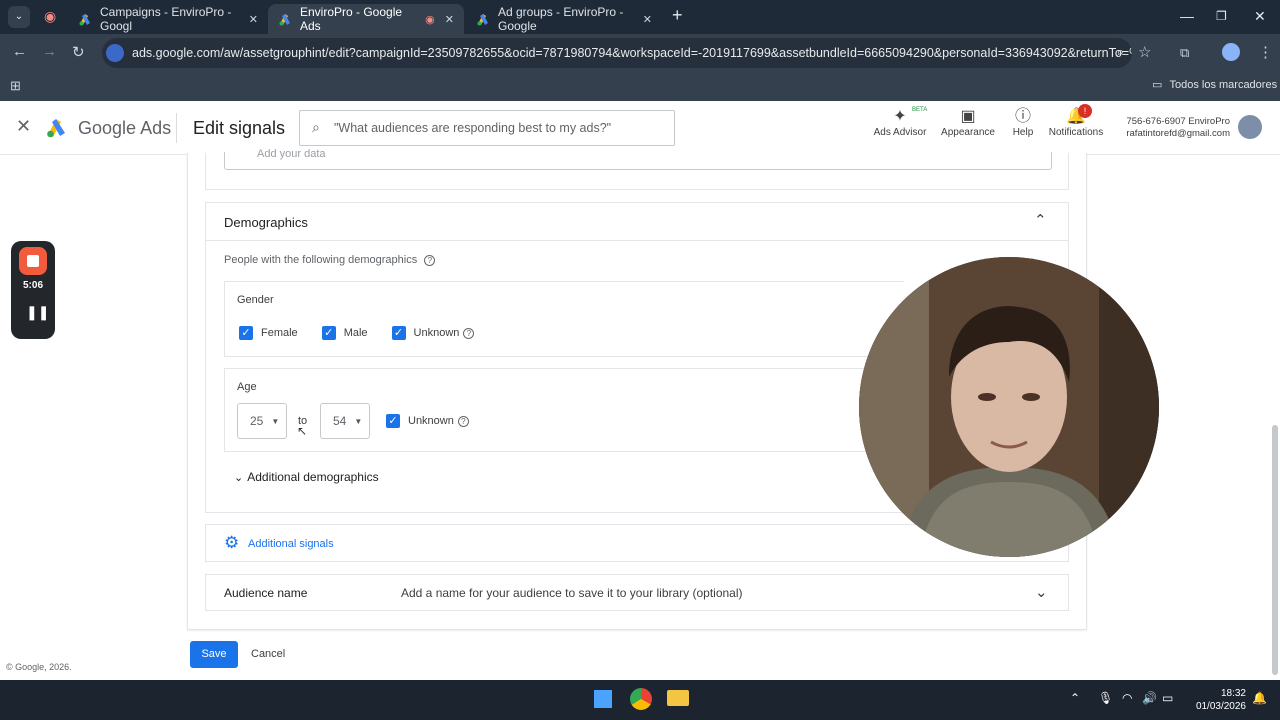 This screenshot has width=1280, height=720. I want to click on age-to-value: 54, so click(340, 421).